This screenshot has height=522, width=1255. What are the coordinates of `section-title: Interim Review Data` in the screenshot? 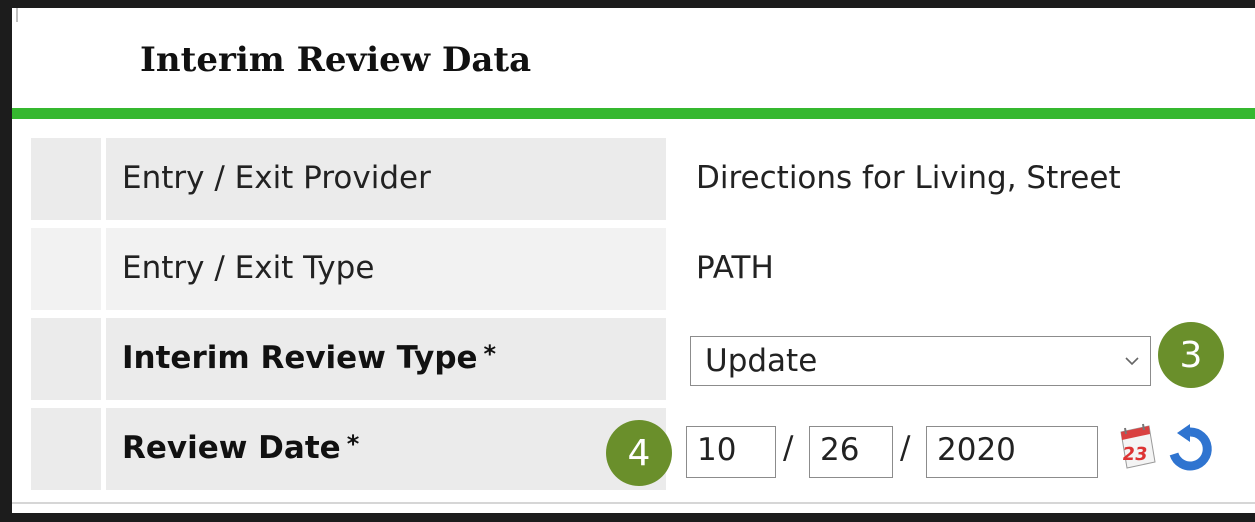 It's located at (336, 60).